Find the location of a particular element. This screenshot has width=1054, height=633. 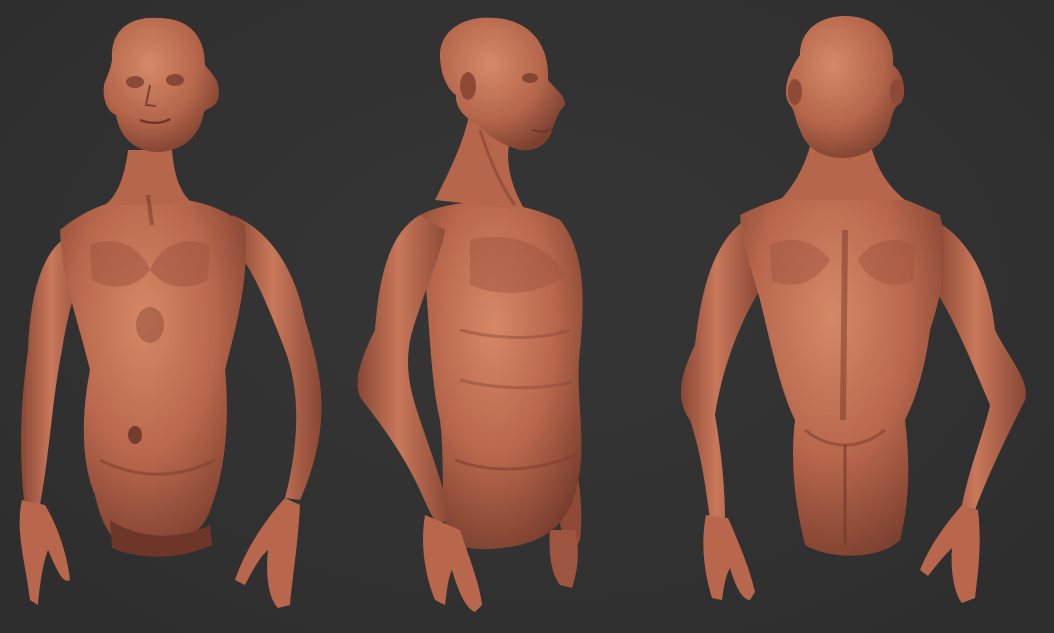

back-right-arm is located at coordinates (980, 365).